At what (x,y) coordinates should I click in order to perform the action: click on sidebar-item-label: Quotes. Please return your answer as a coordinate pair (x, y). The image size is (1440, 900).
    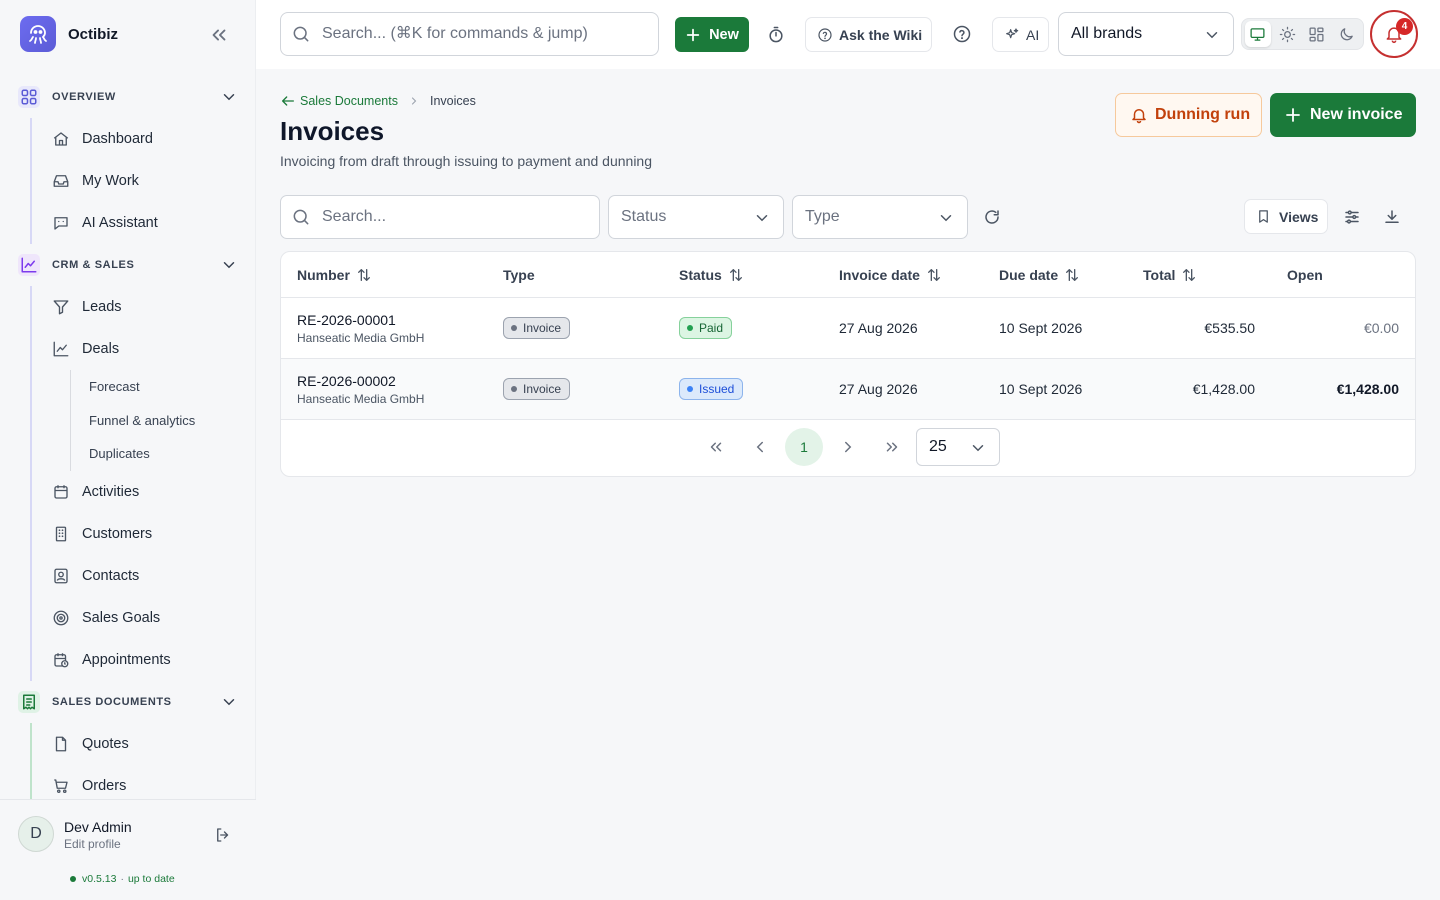
    Looking at the image, I should click on (105, 743).